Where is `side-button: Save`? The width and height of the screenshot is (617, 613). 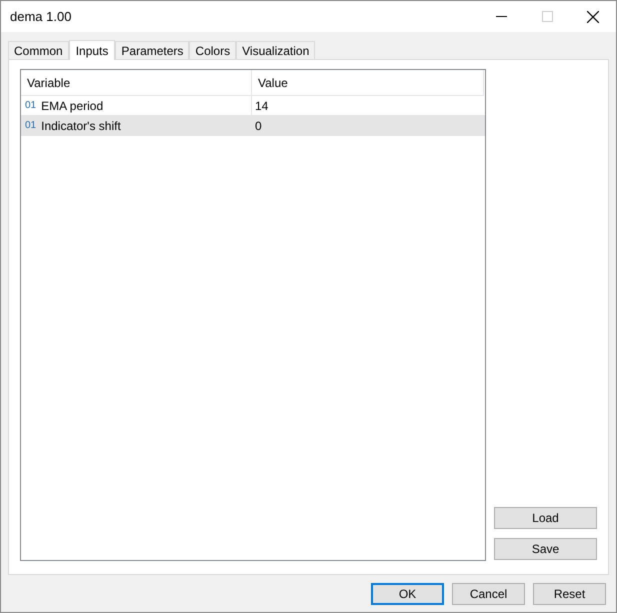
side-button: Save is located at coordinates (545, 549).